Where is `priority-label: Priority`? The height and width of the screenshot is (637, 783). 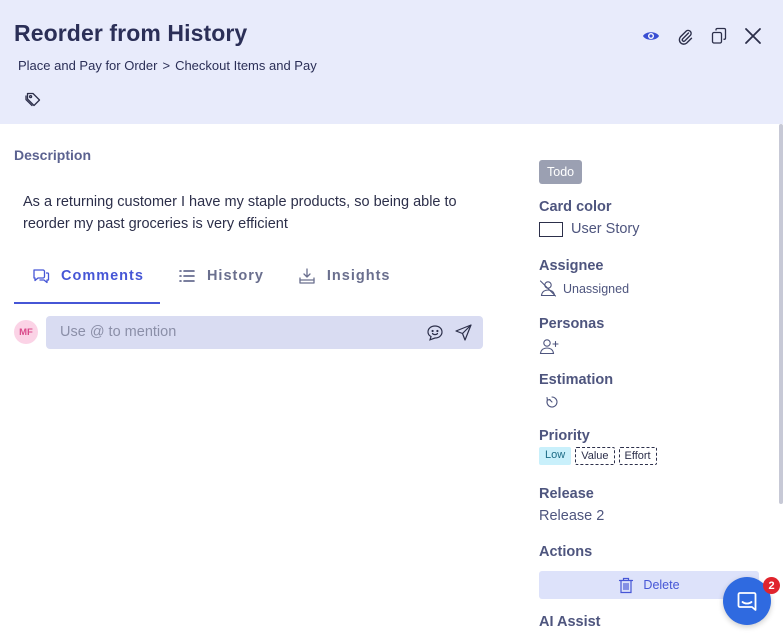
priority-label: Priority is located at coordinates (564, 436).